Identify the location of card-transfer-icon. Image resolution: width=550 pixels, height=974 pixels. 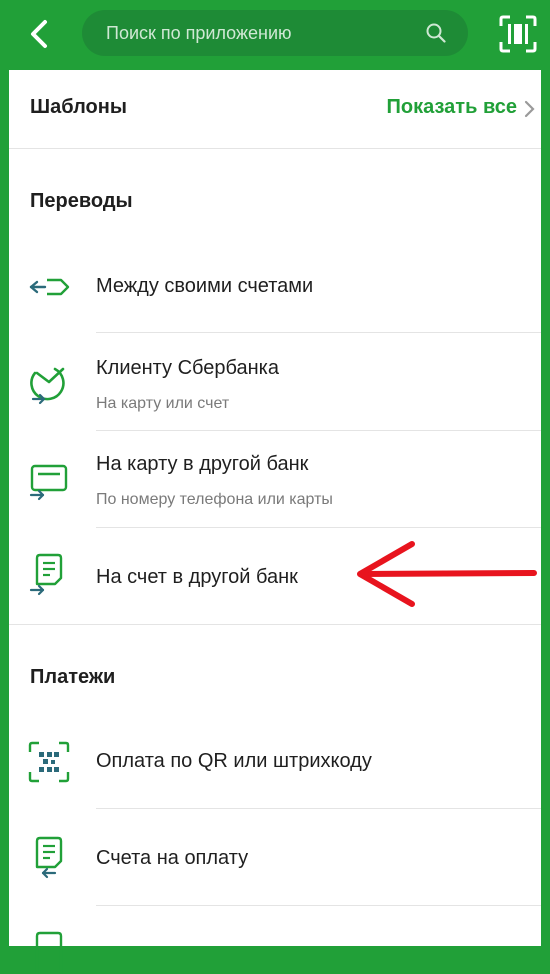
(48, 482).